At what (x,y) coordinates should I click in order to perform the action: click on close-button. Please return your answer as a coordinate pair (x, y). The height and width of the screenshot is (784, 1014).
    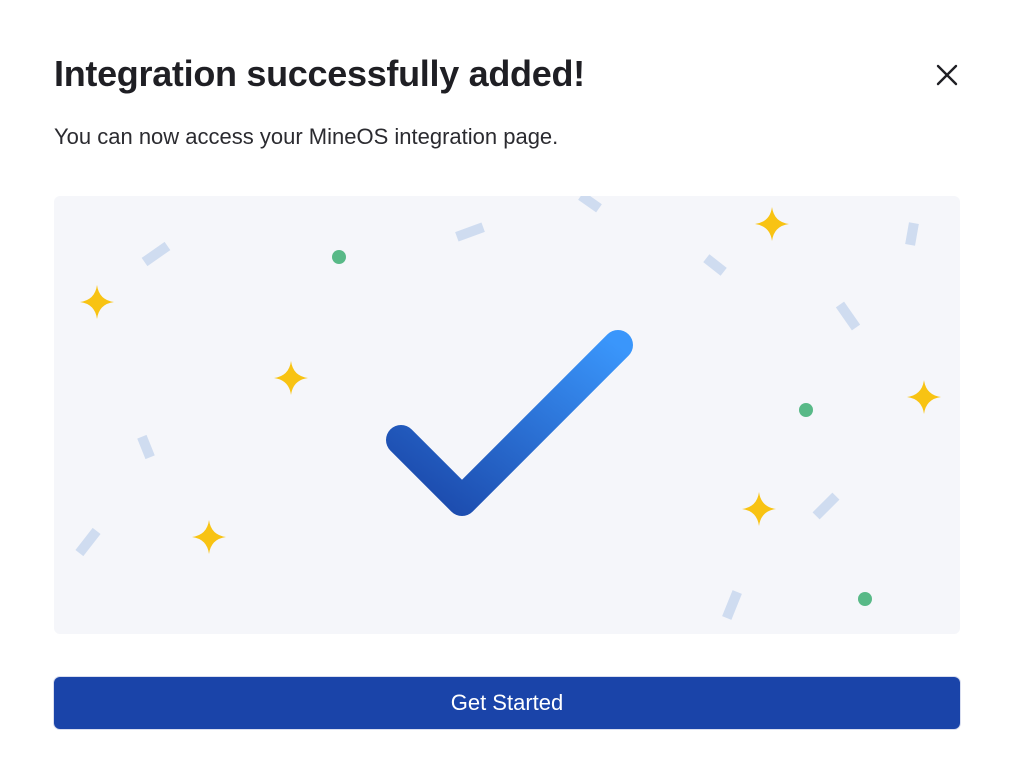
    Looking at the image, I should click on (947, 75).